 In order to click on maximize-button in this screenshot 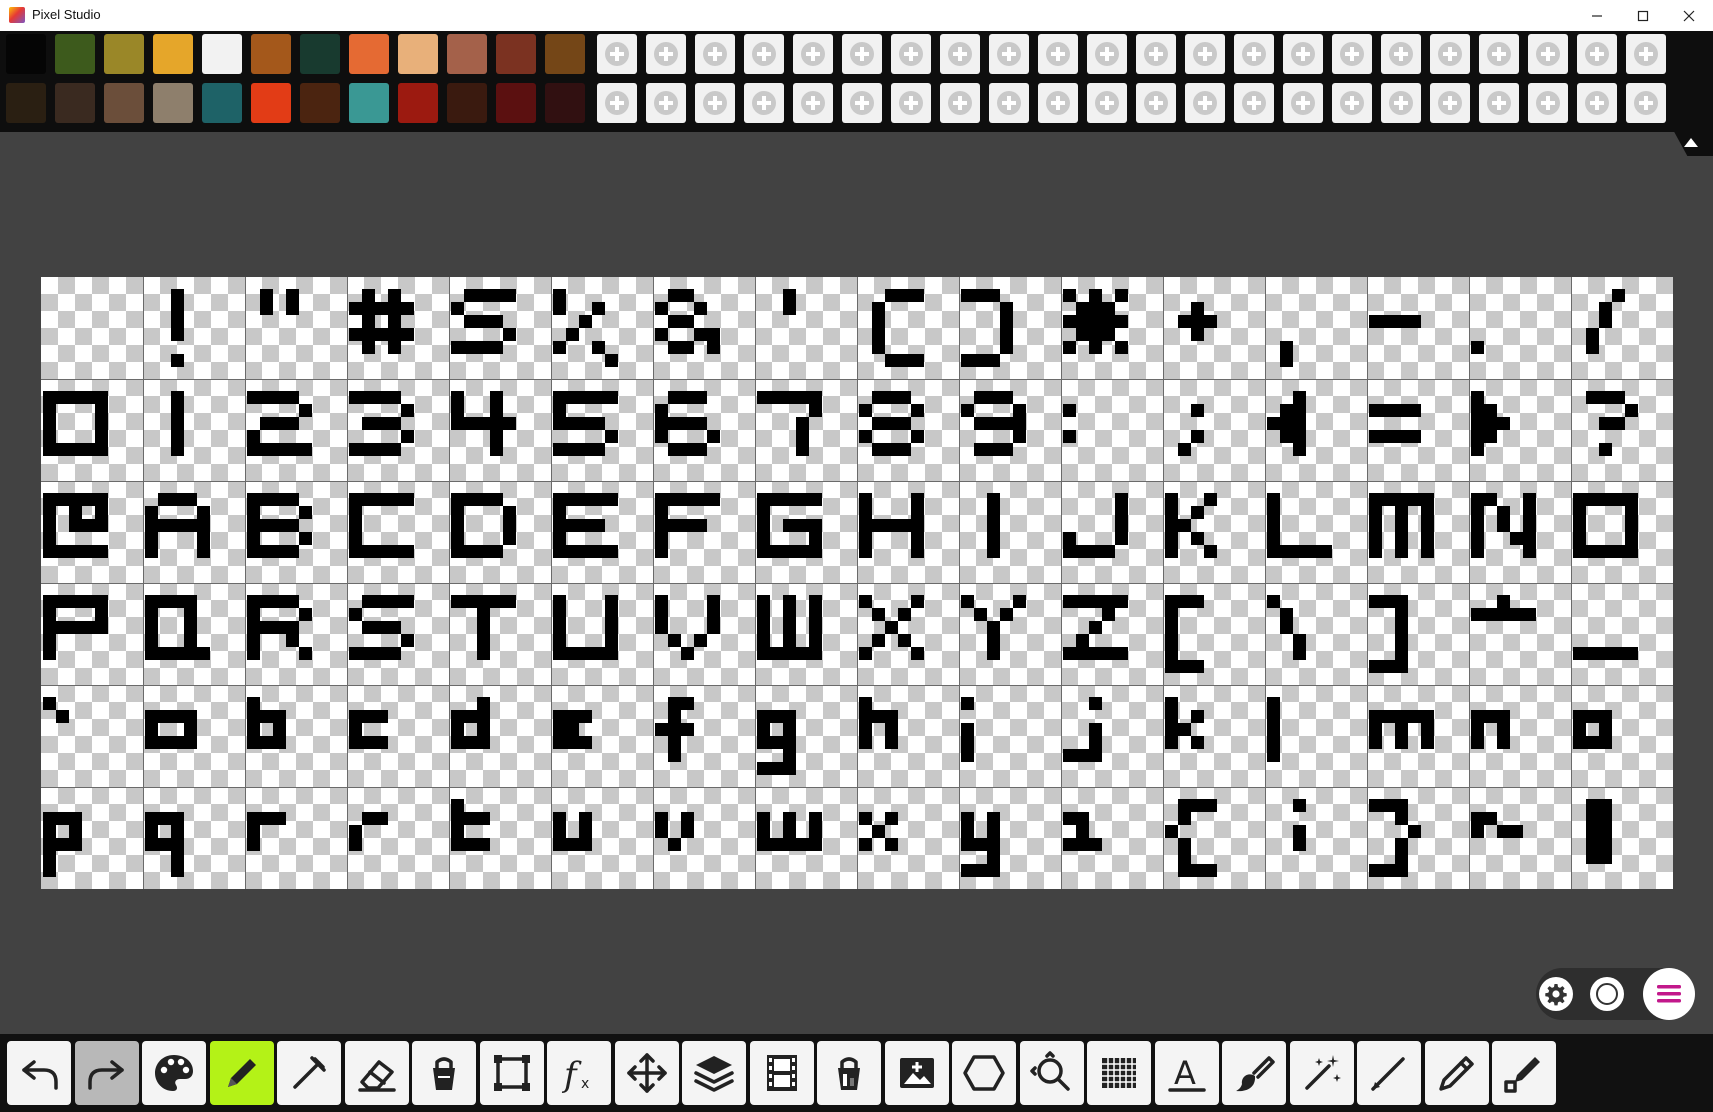, I will do `click(1643, 15)`.